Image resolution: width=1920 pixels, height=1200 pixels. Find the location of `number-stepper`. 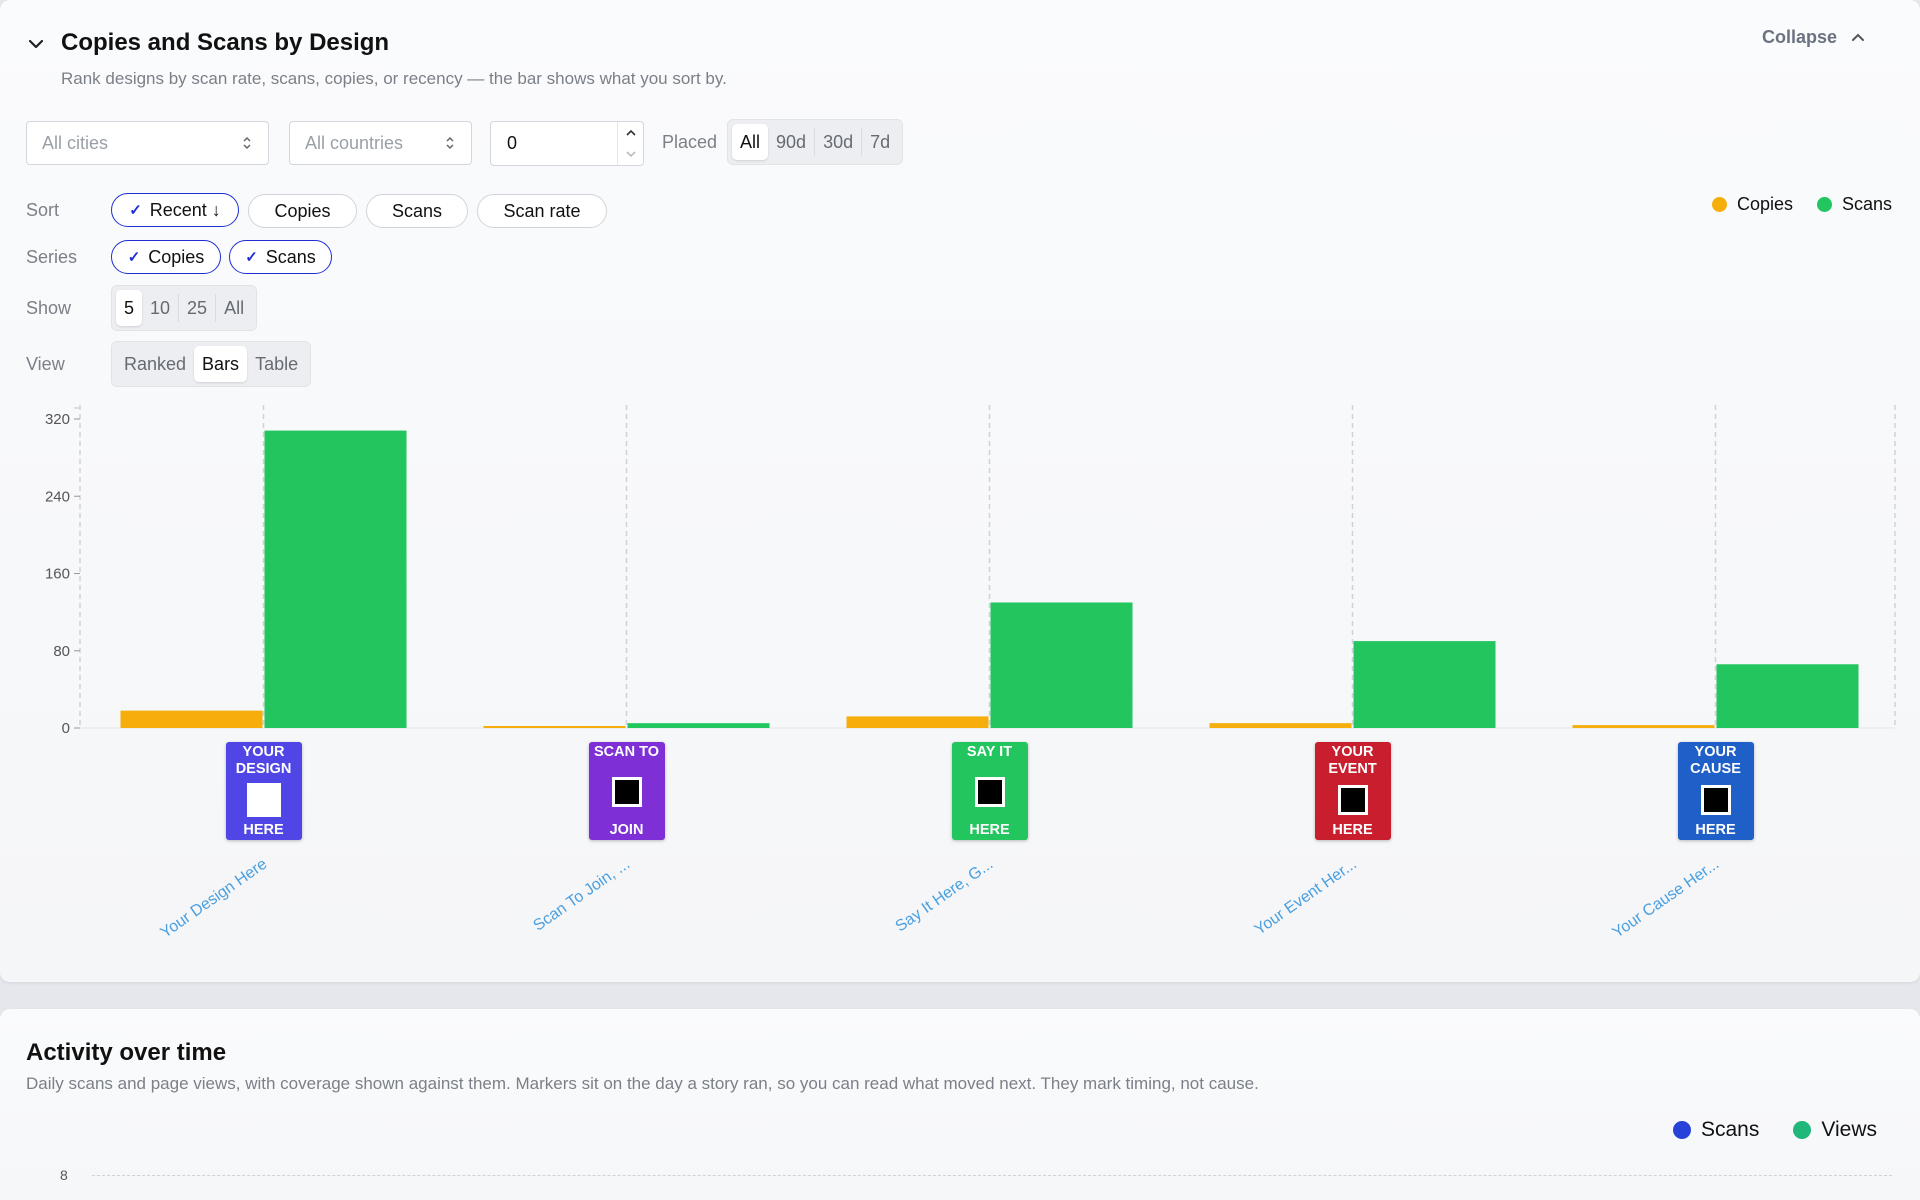

number-stepper is located at coordinates (630, 143).